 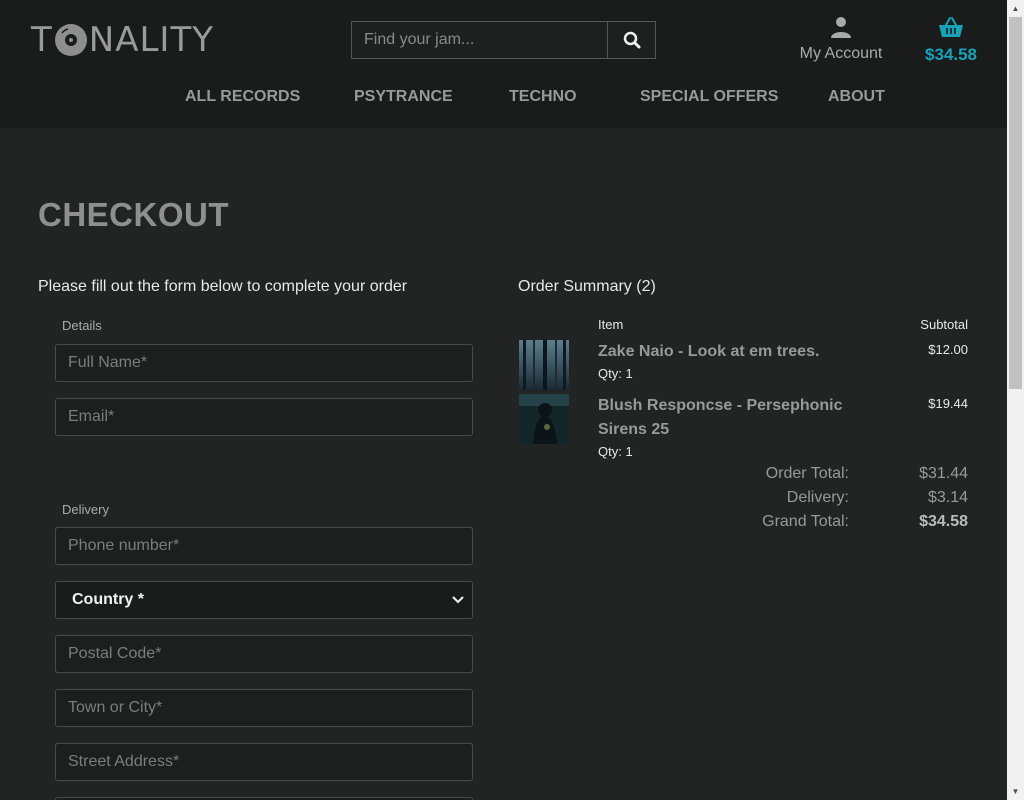 What do you see at coordinates (951, 40) in the screenshot?
I see `basket-link: $34.58` at bounding box center [951, 40].